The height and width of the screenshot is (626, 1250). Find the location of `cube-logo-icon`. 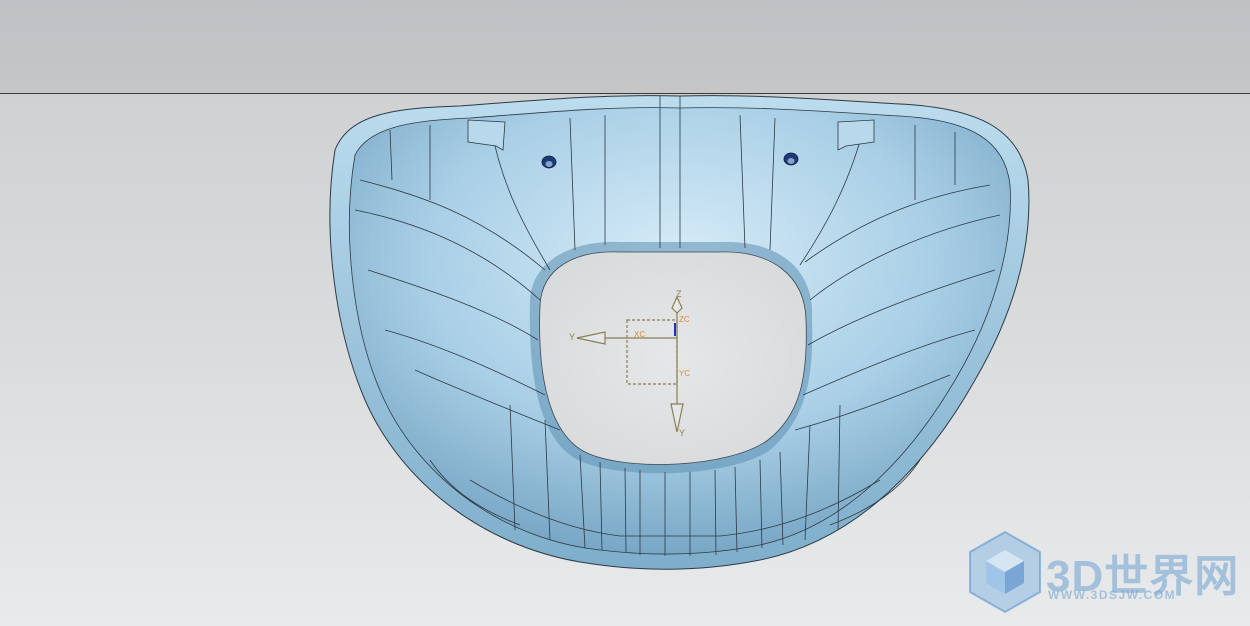

cube-logo-icon is located at coordinates (1005, 572).